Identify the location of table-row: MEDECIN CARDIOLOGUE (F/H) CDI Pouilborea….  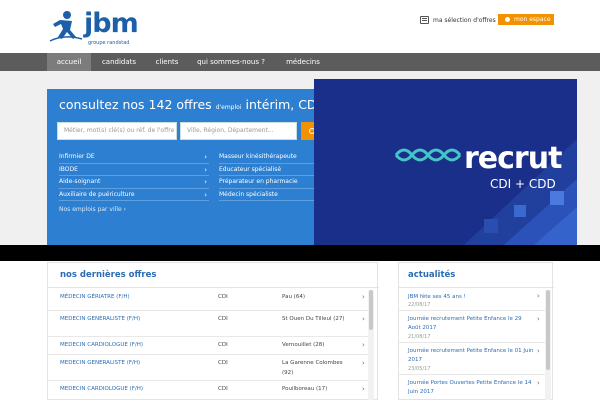
(208, 390).